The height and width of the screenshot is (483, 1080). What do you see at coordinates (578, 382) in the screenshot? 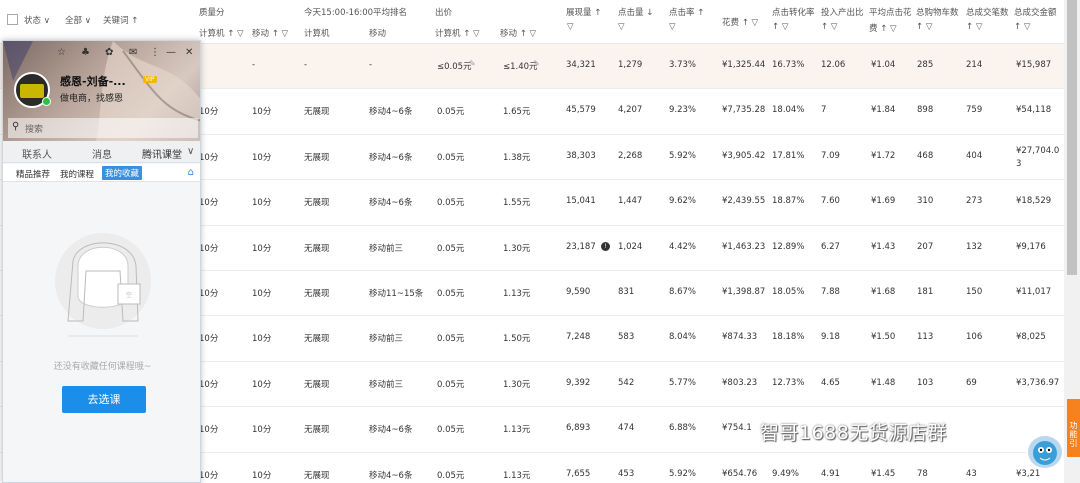
I see `cell-impr: 9,392` at bounding box center [578, 382].